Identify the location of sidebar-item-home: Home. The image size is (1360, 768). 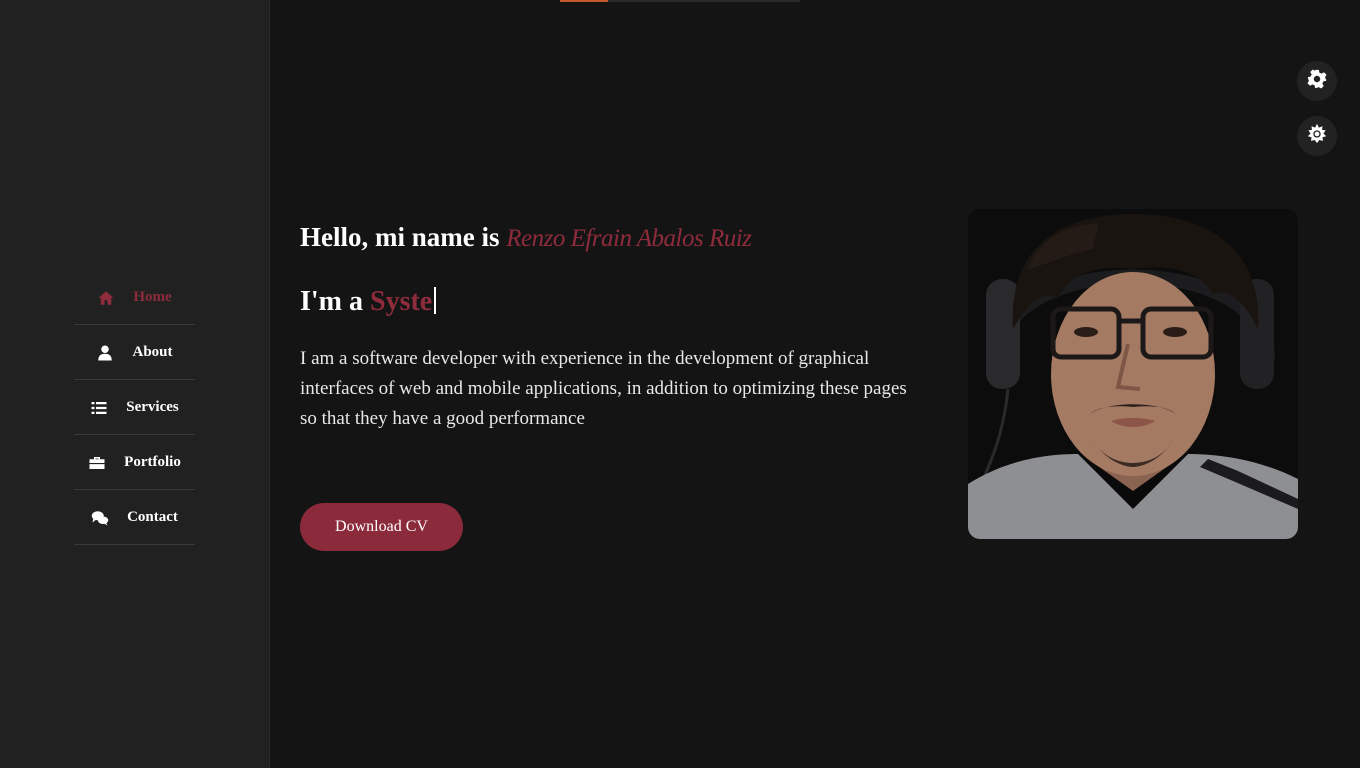
(134, 298).